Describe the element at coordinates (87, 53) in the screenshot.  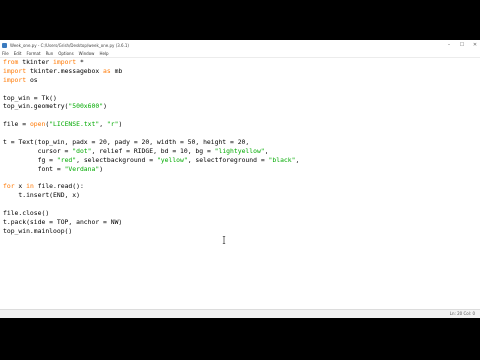
I see `menu-window: Window` at that location.